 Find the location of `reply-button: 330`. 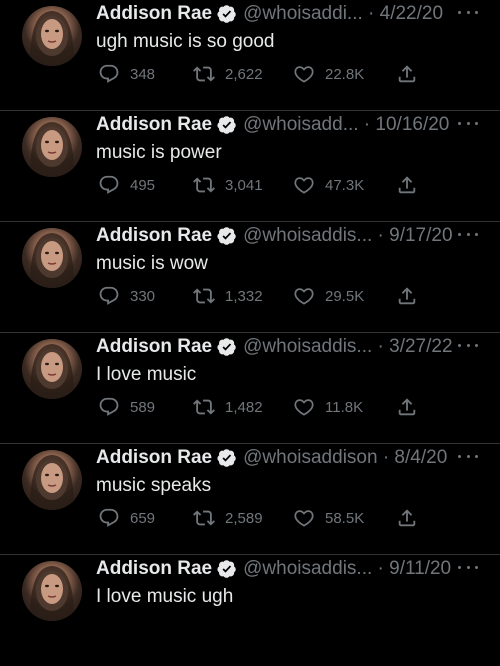

reply-button: 330 is located at coordinates (126, 296).